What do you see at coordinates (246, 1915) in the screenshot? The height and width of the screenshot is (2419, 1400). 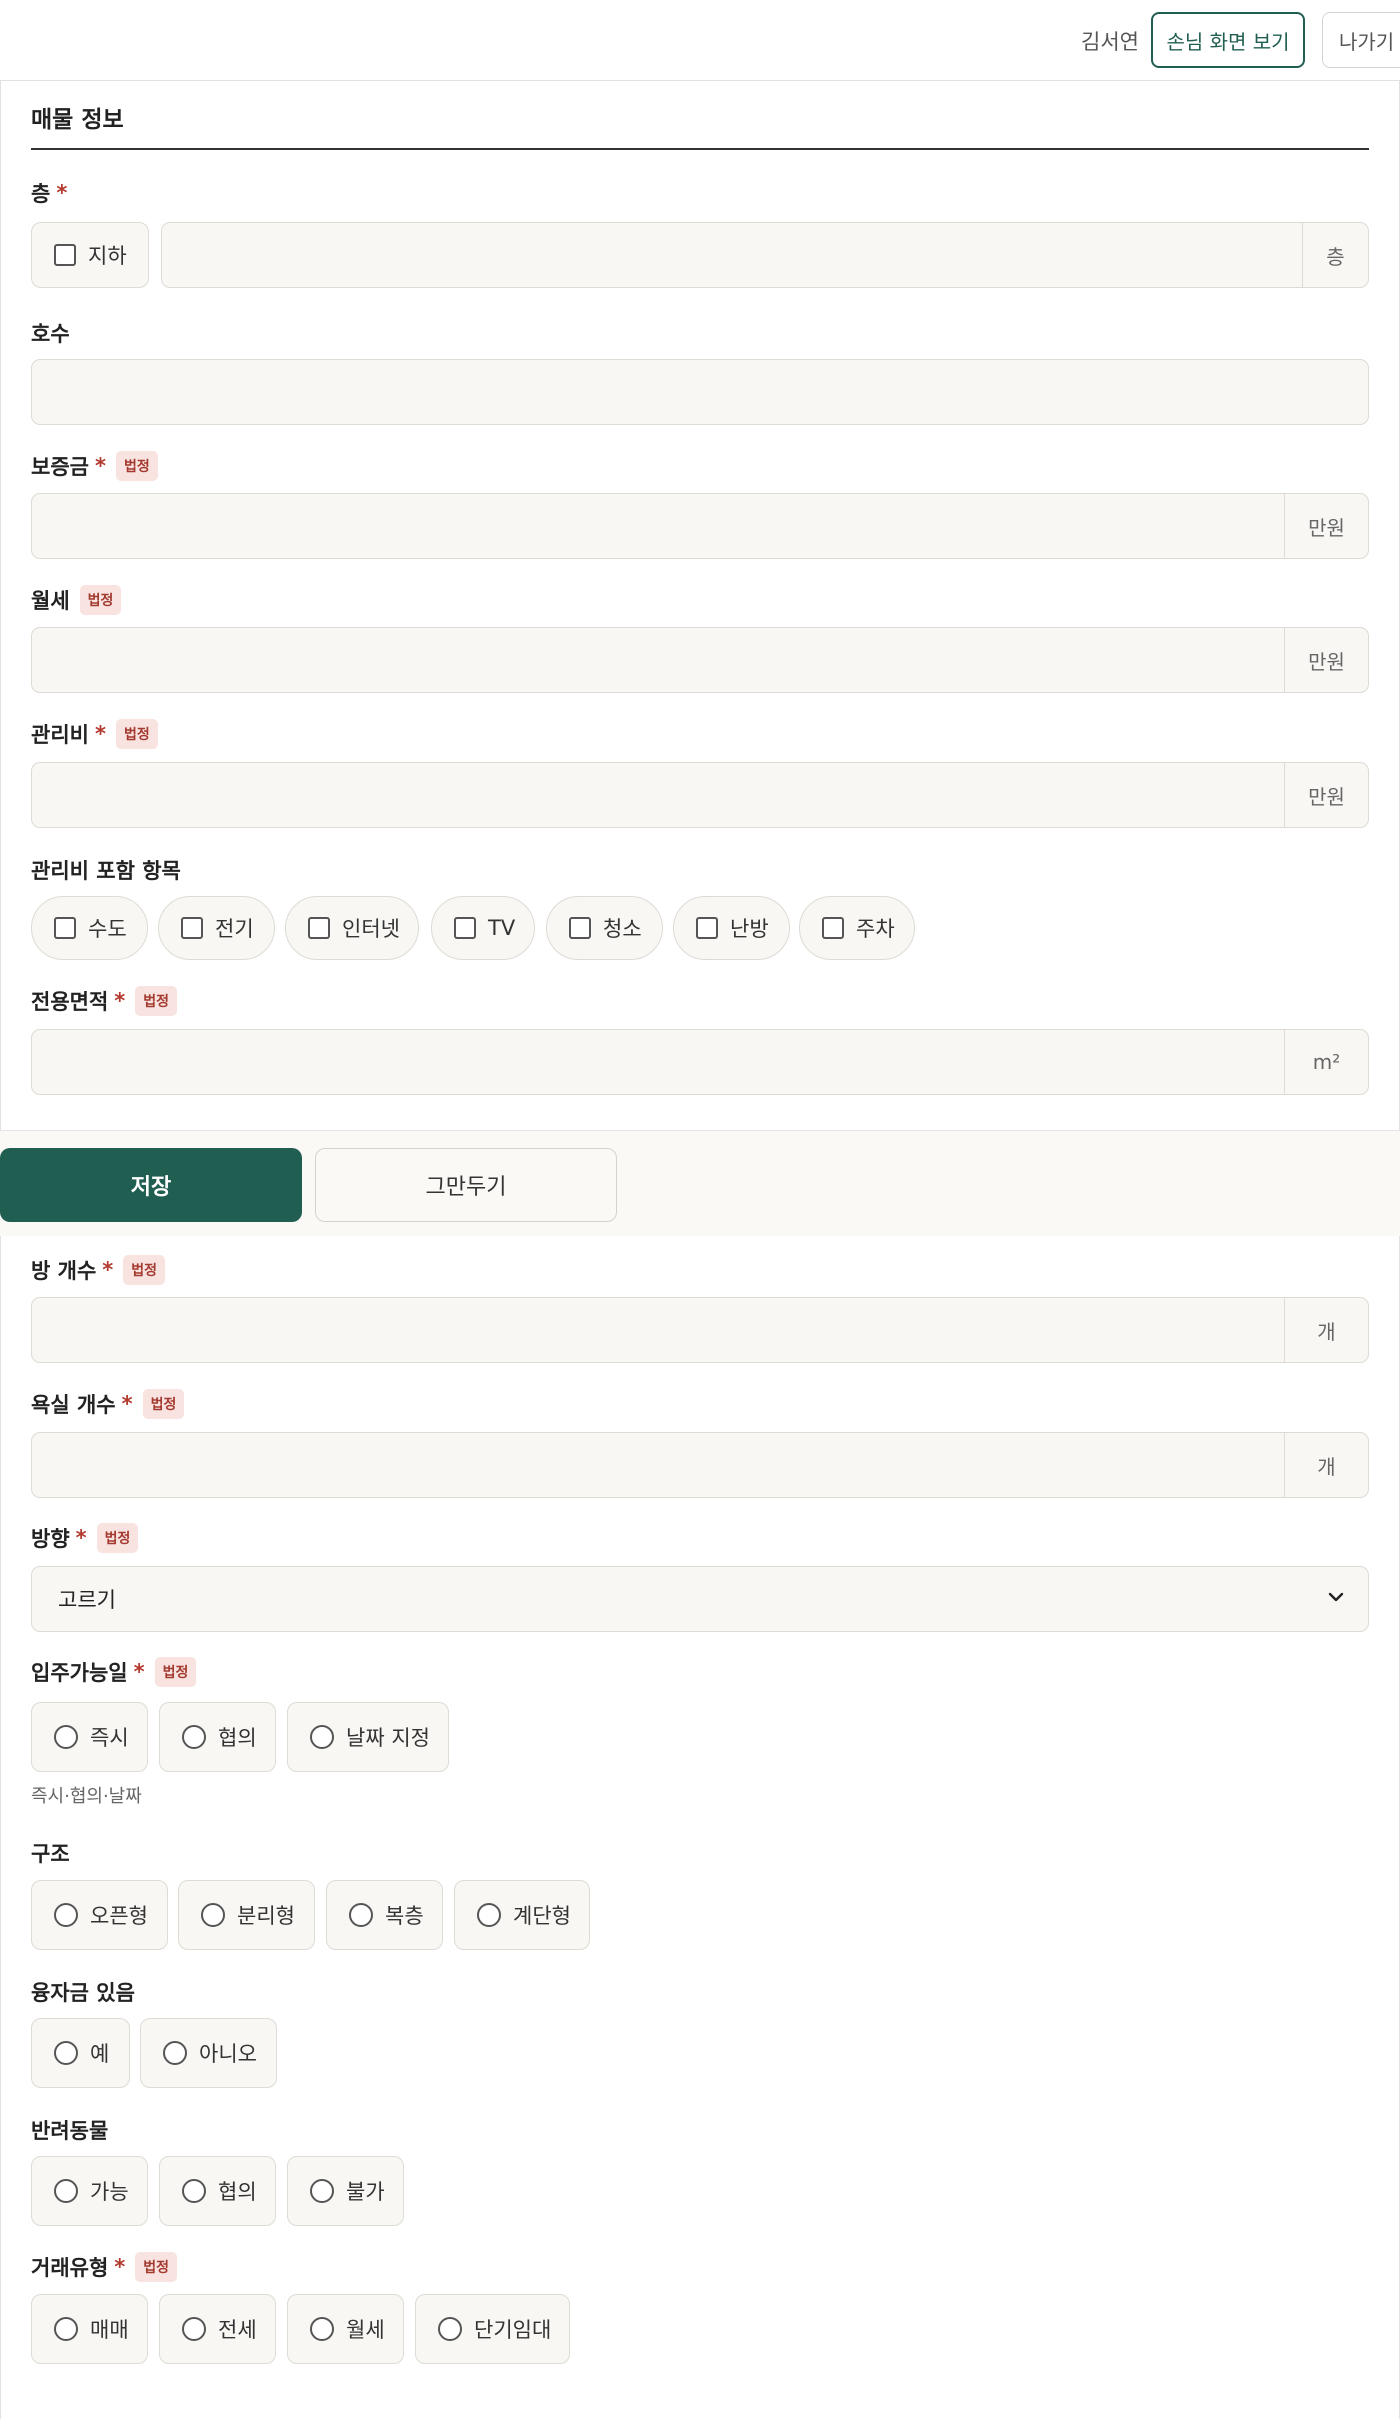 I see `structure-separate-radio: 분리형` at bounding box center [246, 1915].